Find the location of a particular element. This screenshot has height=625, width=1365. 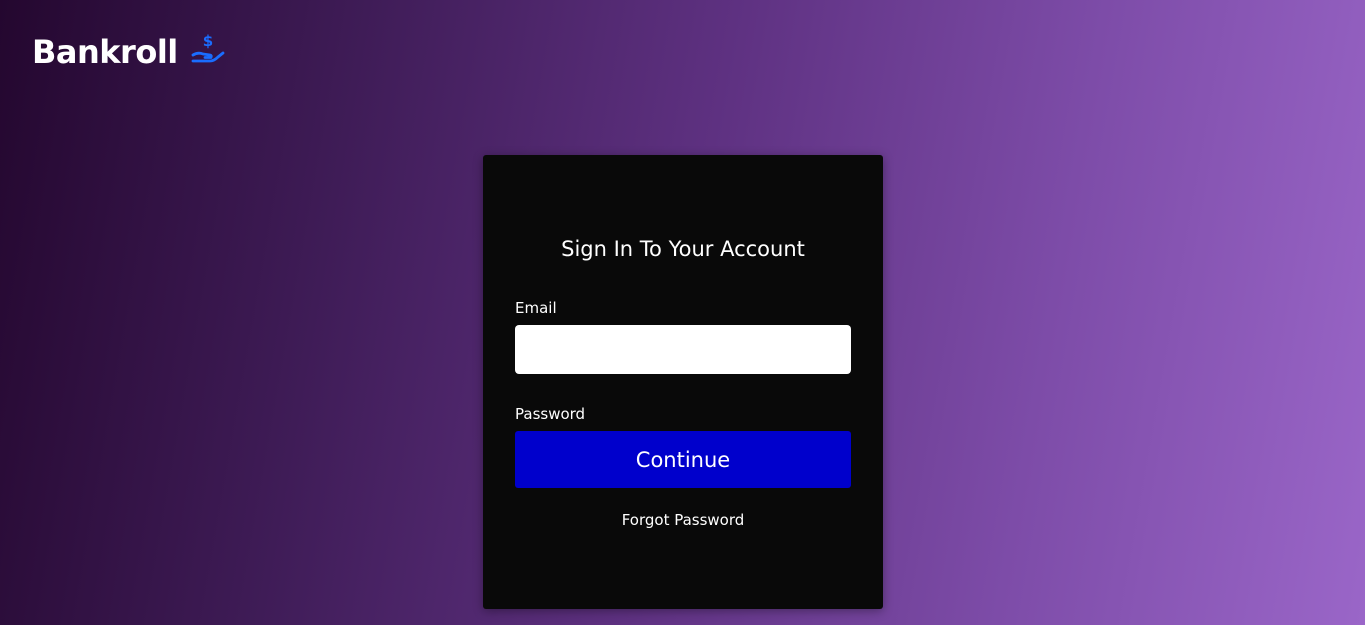

forgot-password-link: Forgot Password is located at coordinates (683, 520).